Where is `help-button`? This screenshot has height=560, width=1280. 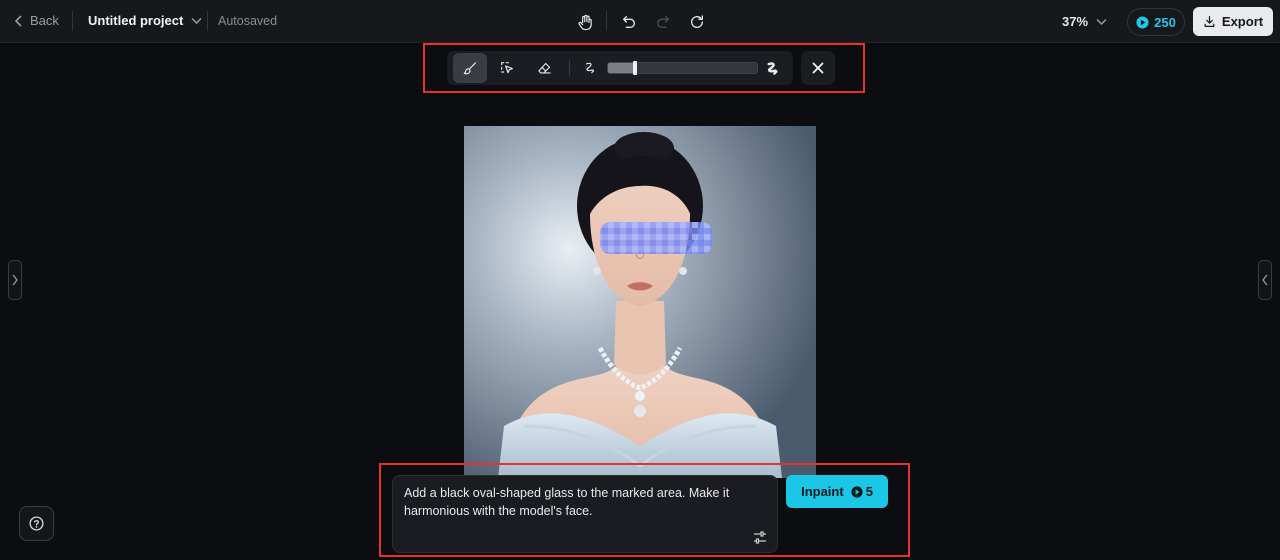 help-button is located at coordinates (36, 523).